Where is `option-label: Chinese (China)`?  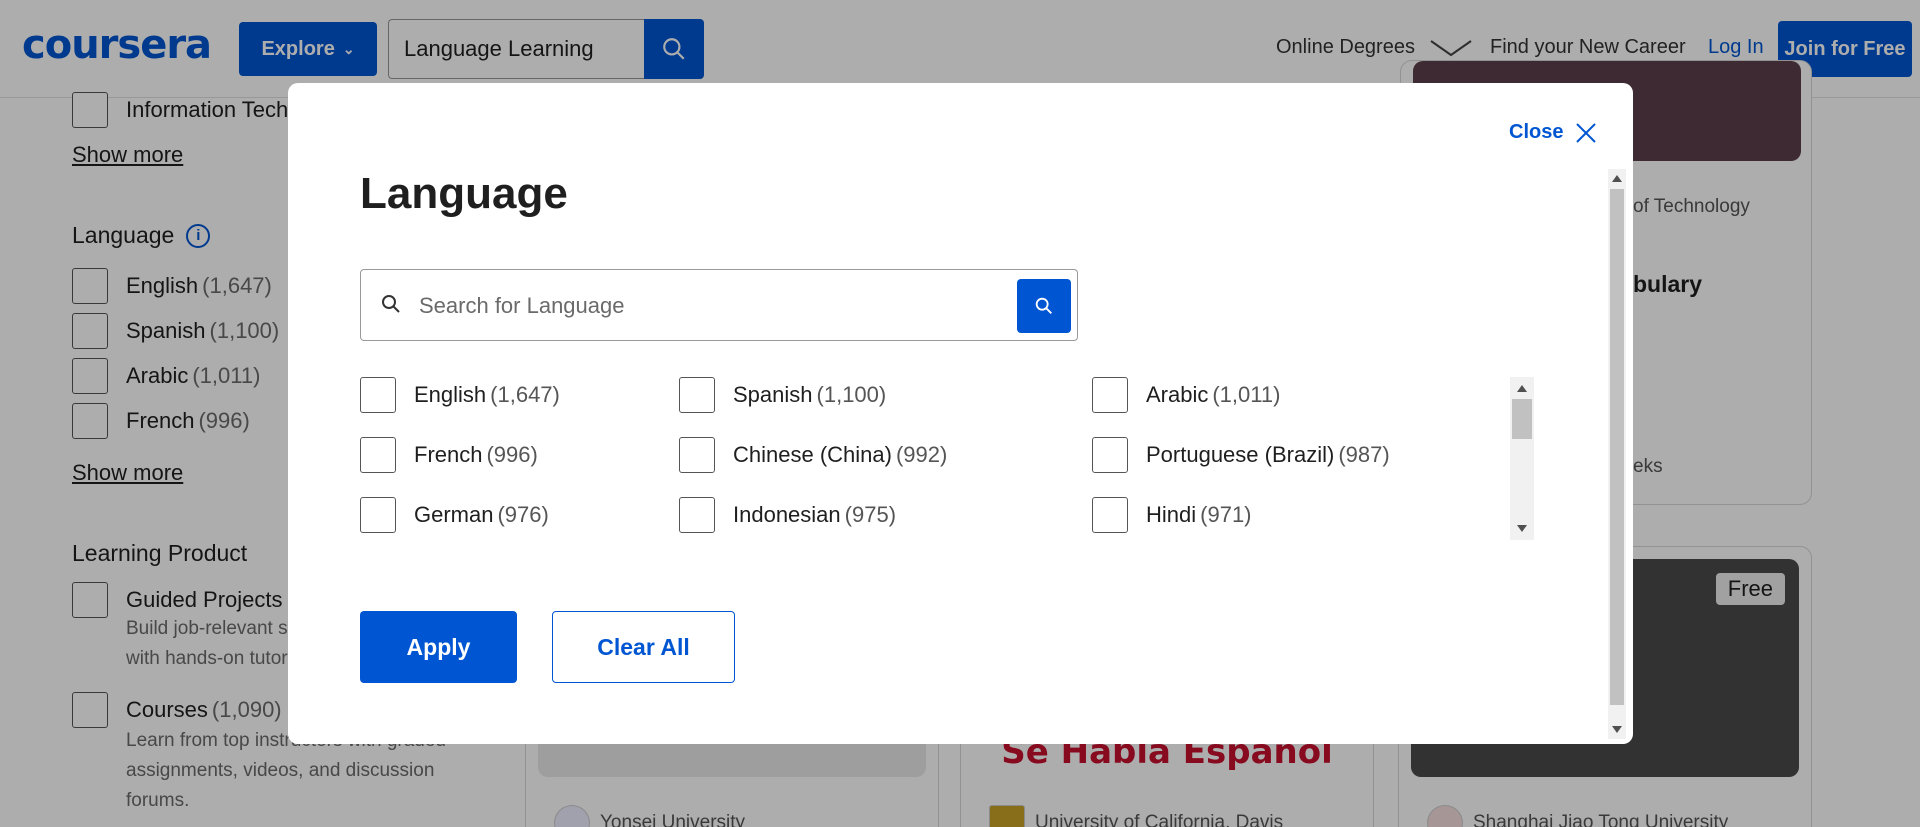
option-label: Chinese (China) is located at coordinates (812, 454).